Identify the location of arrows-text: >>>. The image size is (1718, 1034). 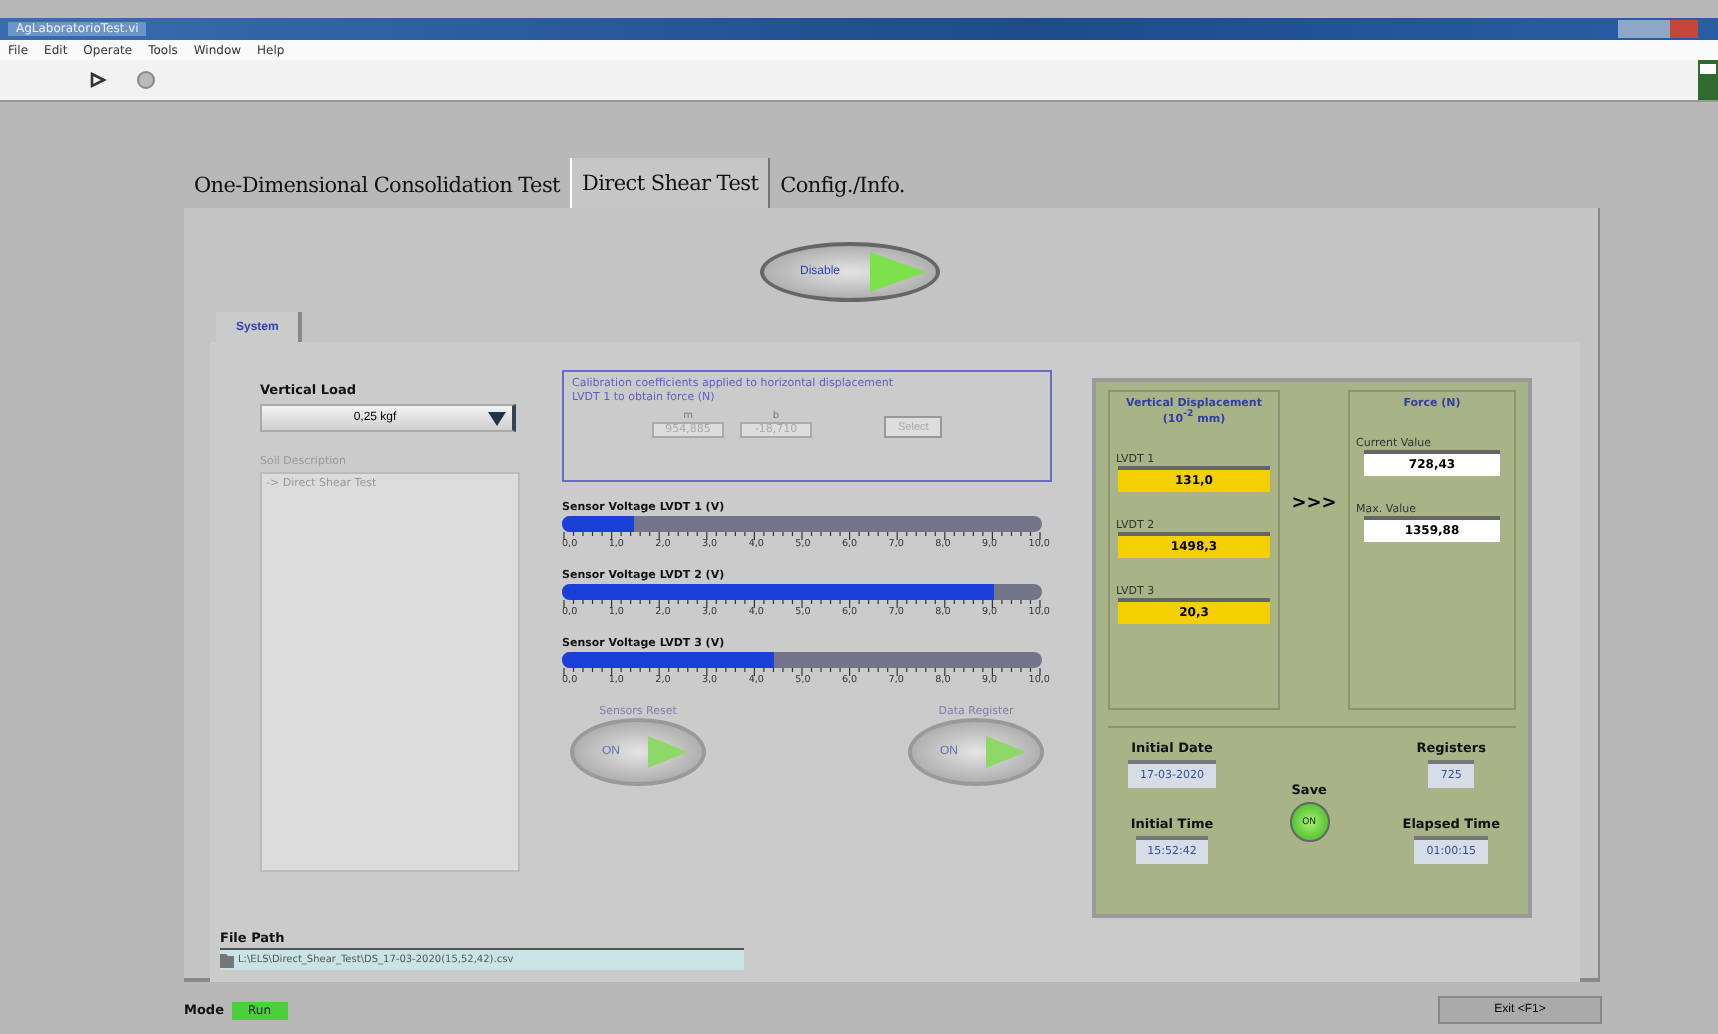
(1314, 504).